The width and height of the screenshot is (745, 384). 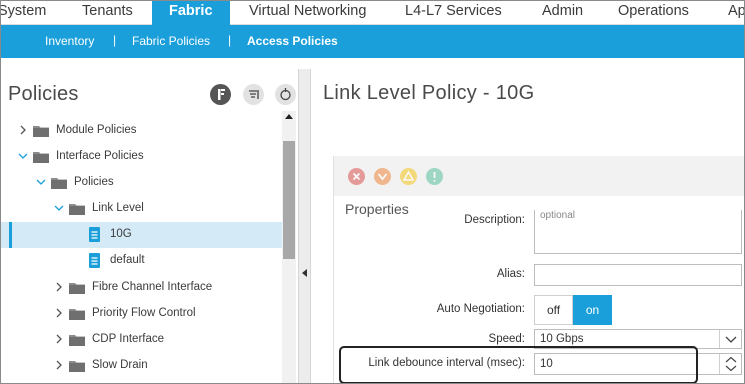 I want to click on tree-item-label: 10G, so click(x=121, y=234).